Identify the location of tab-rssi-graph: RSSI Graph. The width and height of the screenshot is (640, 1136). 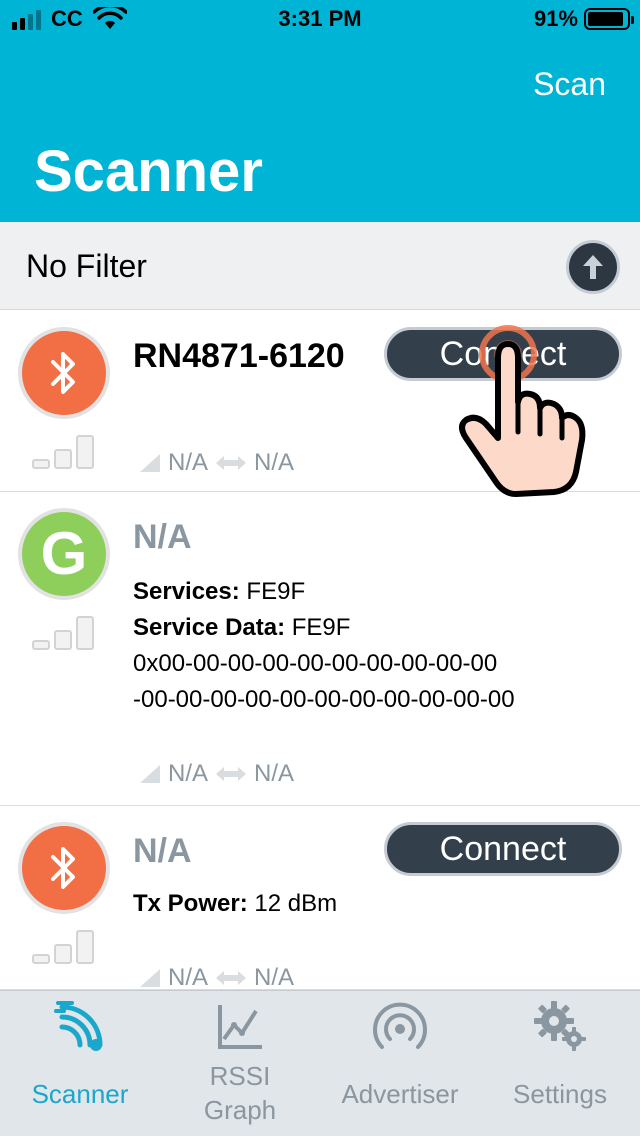
(240, 1063).